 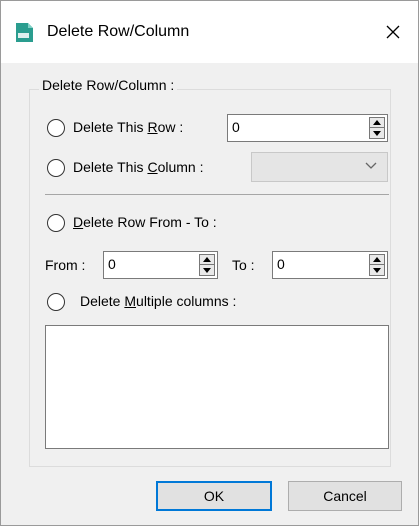 I want to click on close-button, so click(x=393, y=32).